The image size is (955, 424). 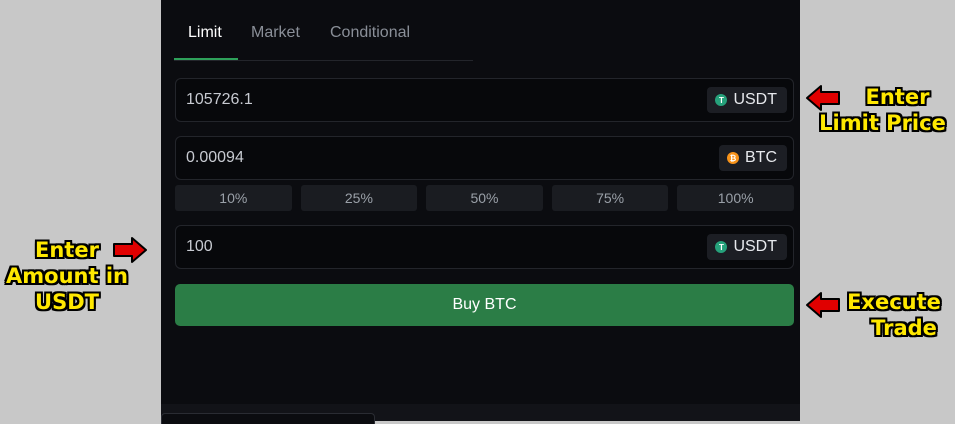 I want to click on quantity-unit-label: BTC, so click(x=761, y=157).